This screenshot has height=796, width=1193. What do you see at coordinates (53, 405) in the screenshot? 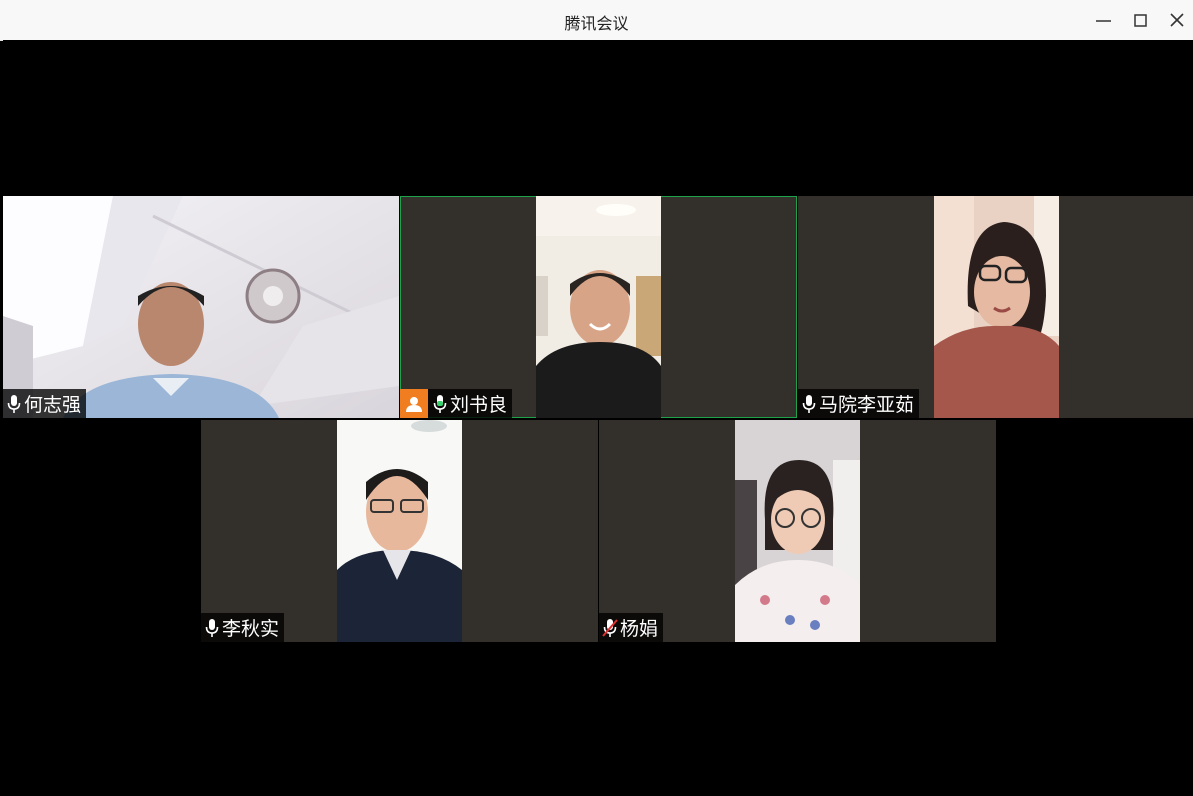
I see `participant-name: 何志强` at bounding box center [53, 405].